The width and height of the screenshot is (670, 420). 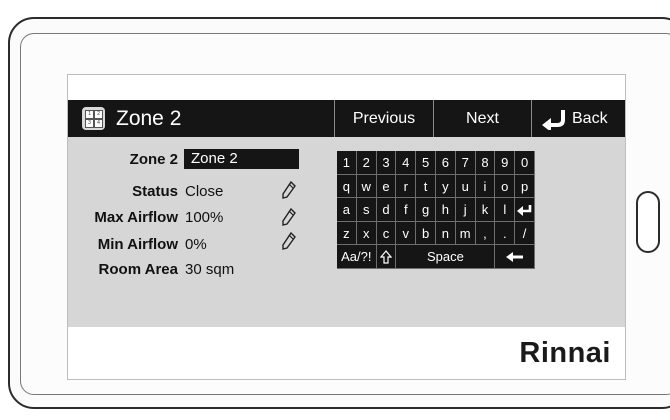 I want to click on key-row3-0: a, so click(x=347, y=210).